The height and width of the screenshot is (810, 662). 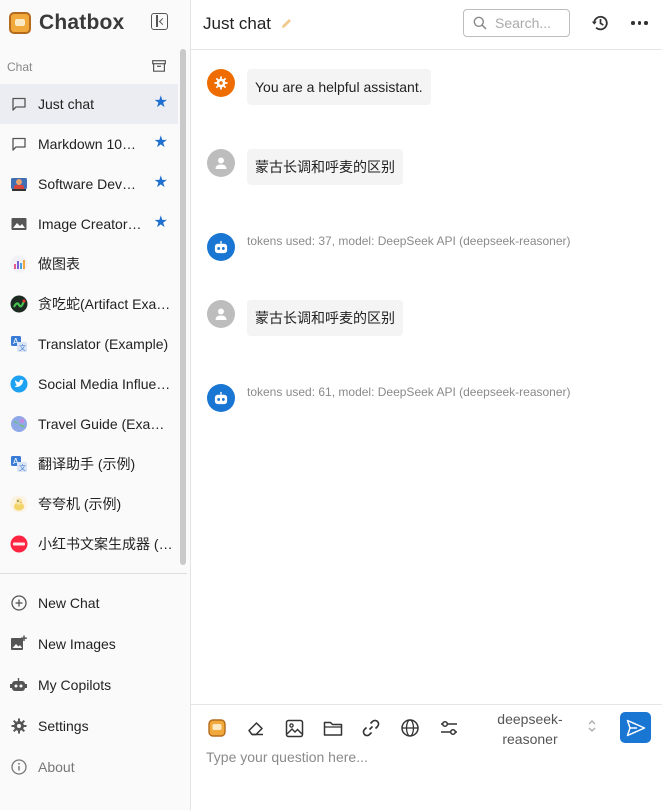 What do you see at coordinates (159, 66) in the screenshot?
I see `archive-icon` at bounding box center [159, 66].